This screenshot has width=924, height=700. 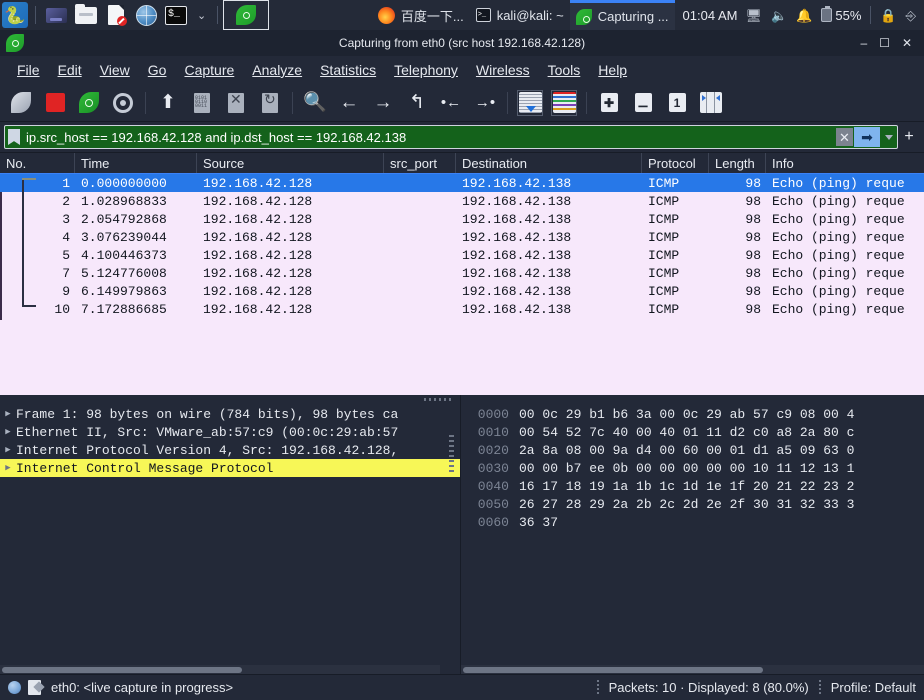 I want to click on zoom-reset-button: 1, so click(x=677, y=103).